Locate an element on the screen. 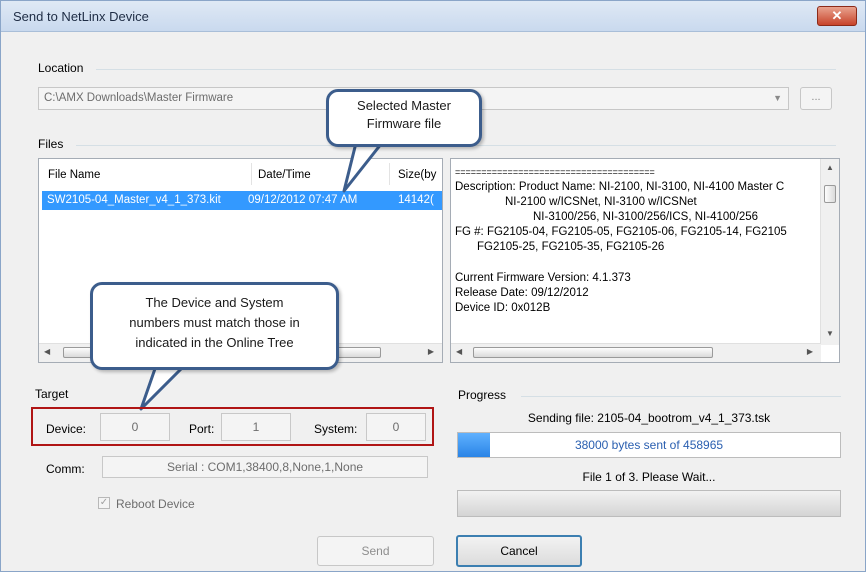 This screenshot has height=573, width=866. comm-field: Serial : COM1,38400,8,None,1,None is located at coordinates (265, 467).